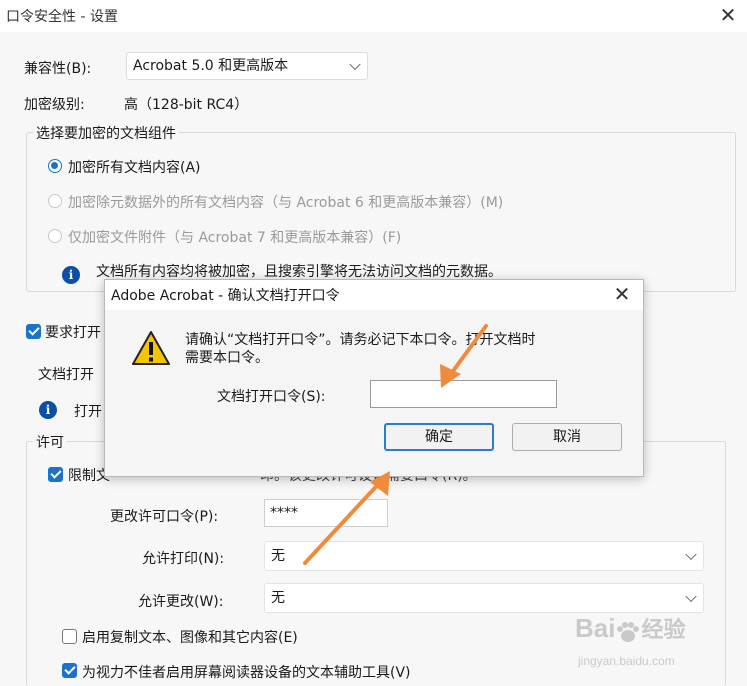 Image resolution: width=747 pixels, height=686 pixels. Describe the element at coordinates (54, 105) in the screenshot. I see `encryption-level-label: 加密级别:` at that location.